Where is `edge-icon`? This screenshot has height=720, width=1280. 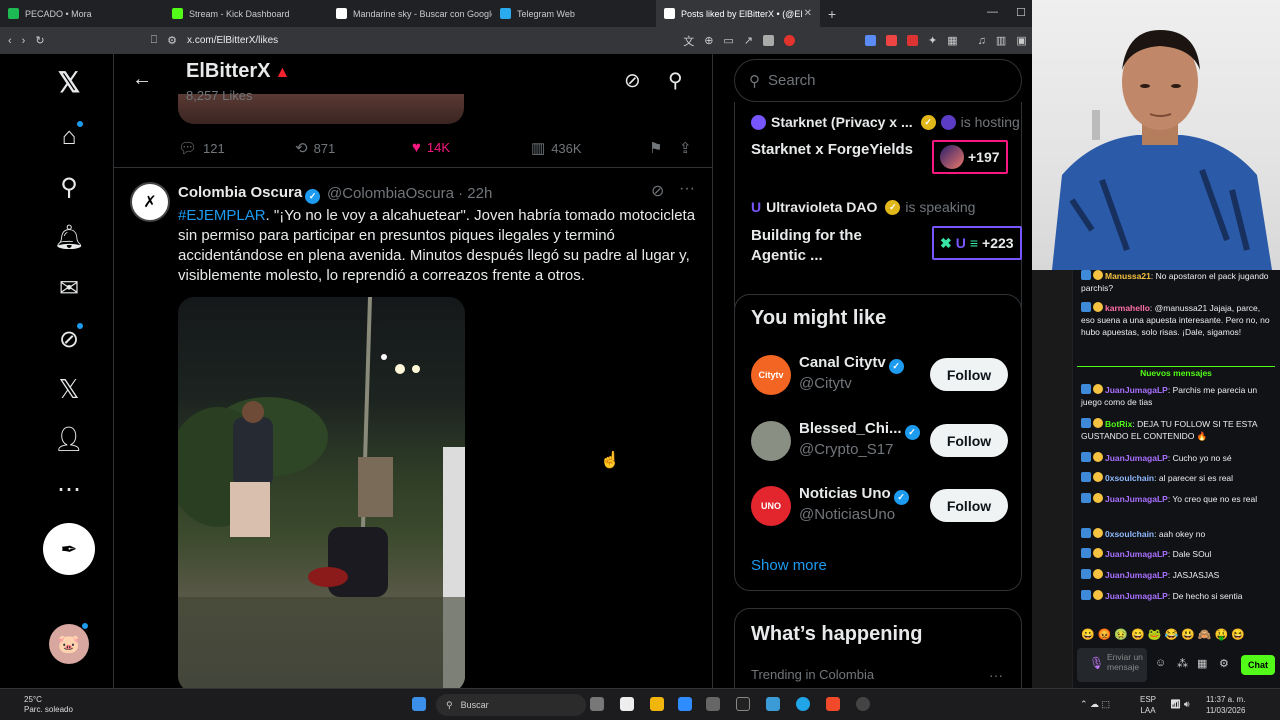 edge-icon is located at coordinates (803, 704).